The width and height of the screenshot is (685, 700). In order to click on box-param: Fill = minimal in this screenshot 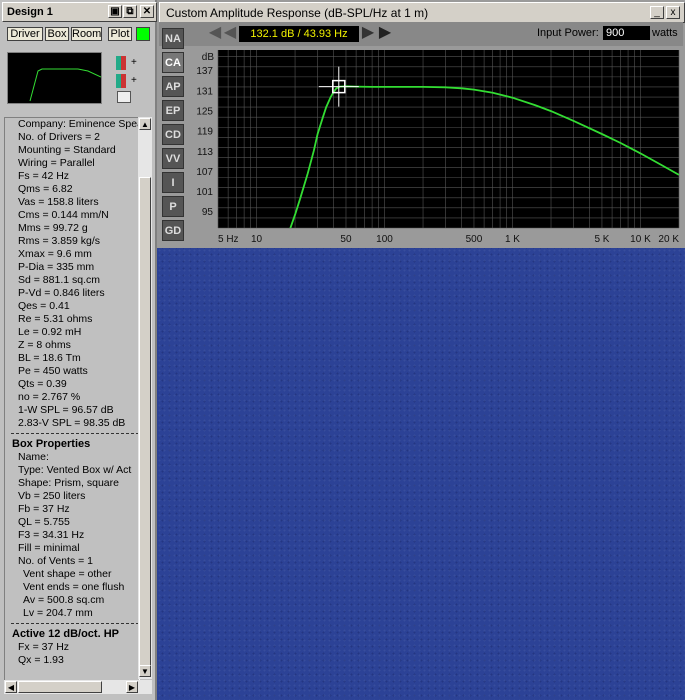, I will do `click(49, 548)`.